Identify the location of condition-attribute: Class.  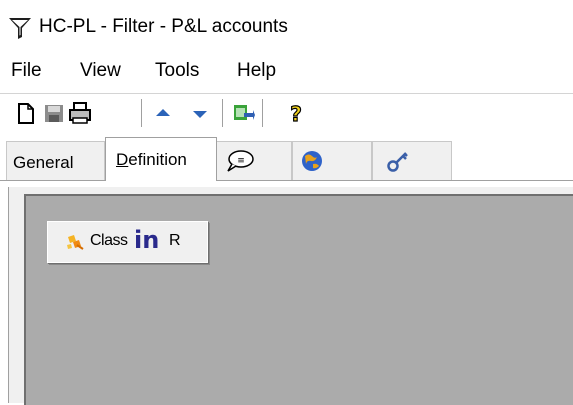
(109, 240).